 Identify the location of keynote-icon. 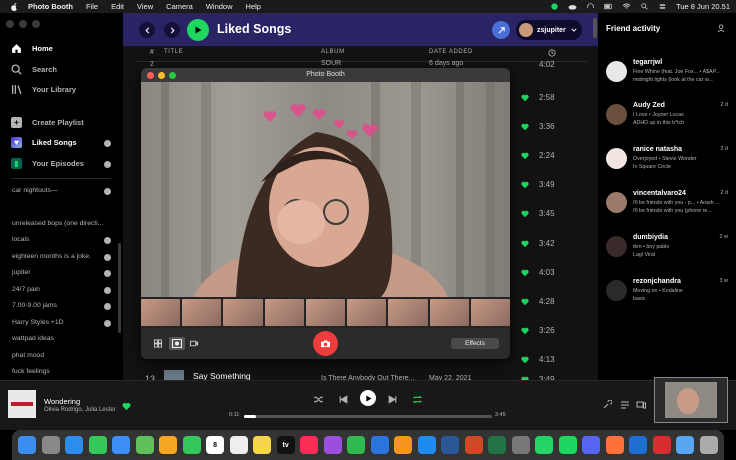
(379, 445).